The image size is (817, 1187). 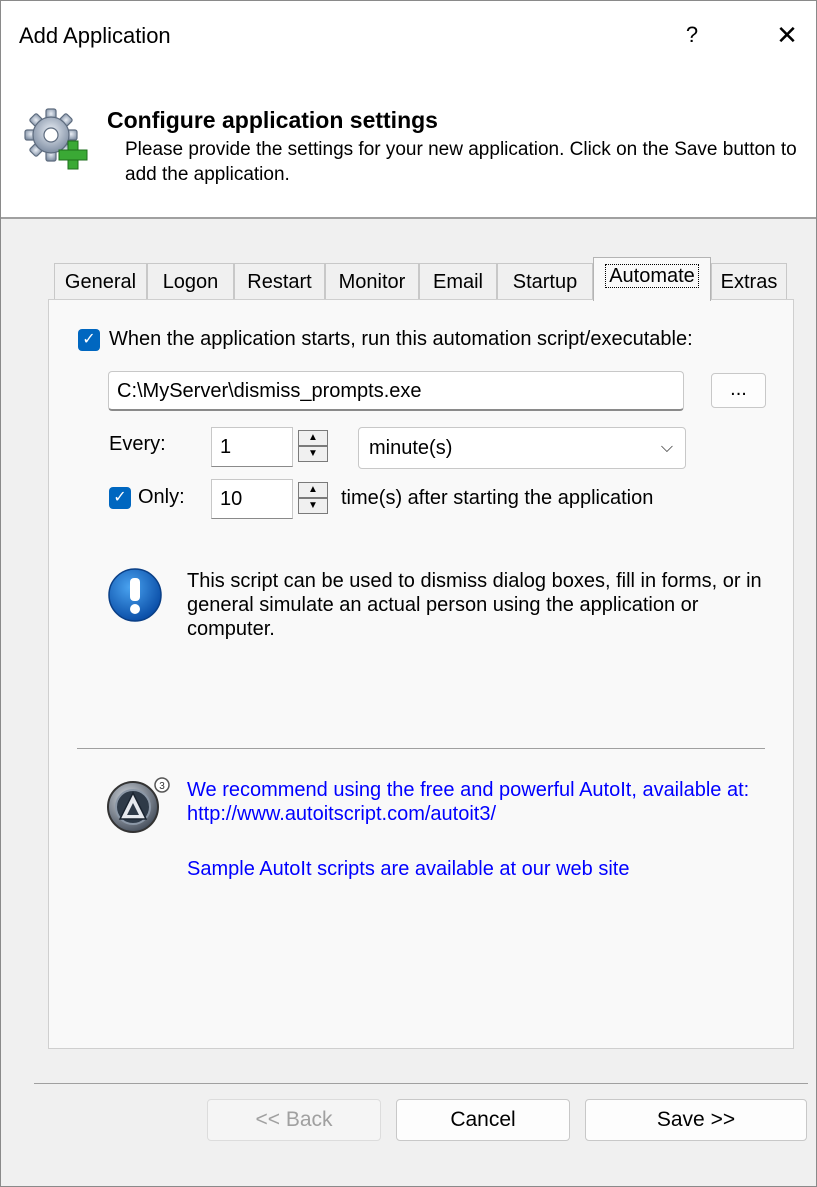 What do you see at coordinates (421, 748) in the screenshot?
I see `panel-divider` at bounding box center [421, 748].